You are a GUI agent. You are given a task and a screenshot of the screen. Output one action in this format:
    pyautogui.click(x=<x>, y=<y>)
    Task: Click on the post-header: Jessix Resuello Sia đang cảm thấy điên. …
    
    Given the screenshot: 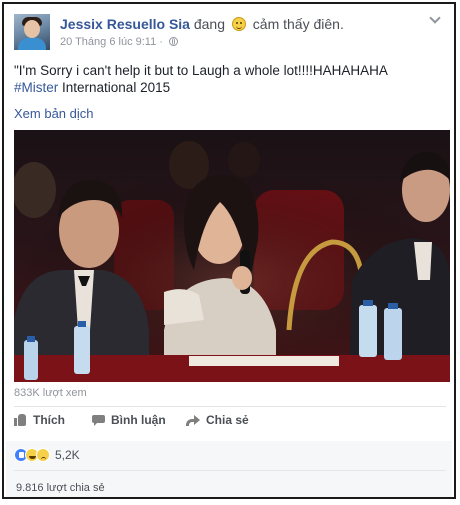 What is the action you would take?
    pyautogui.click(x=230, y=32)
    